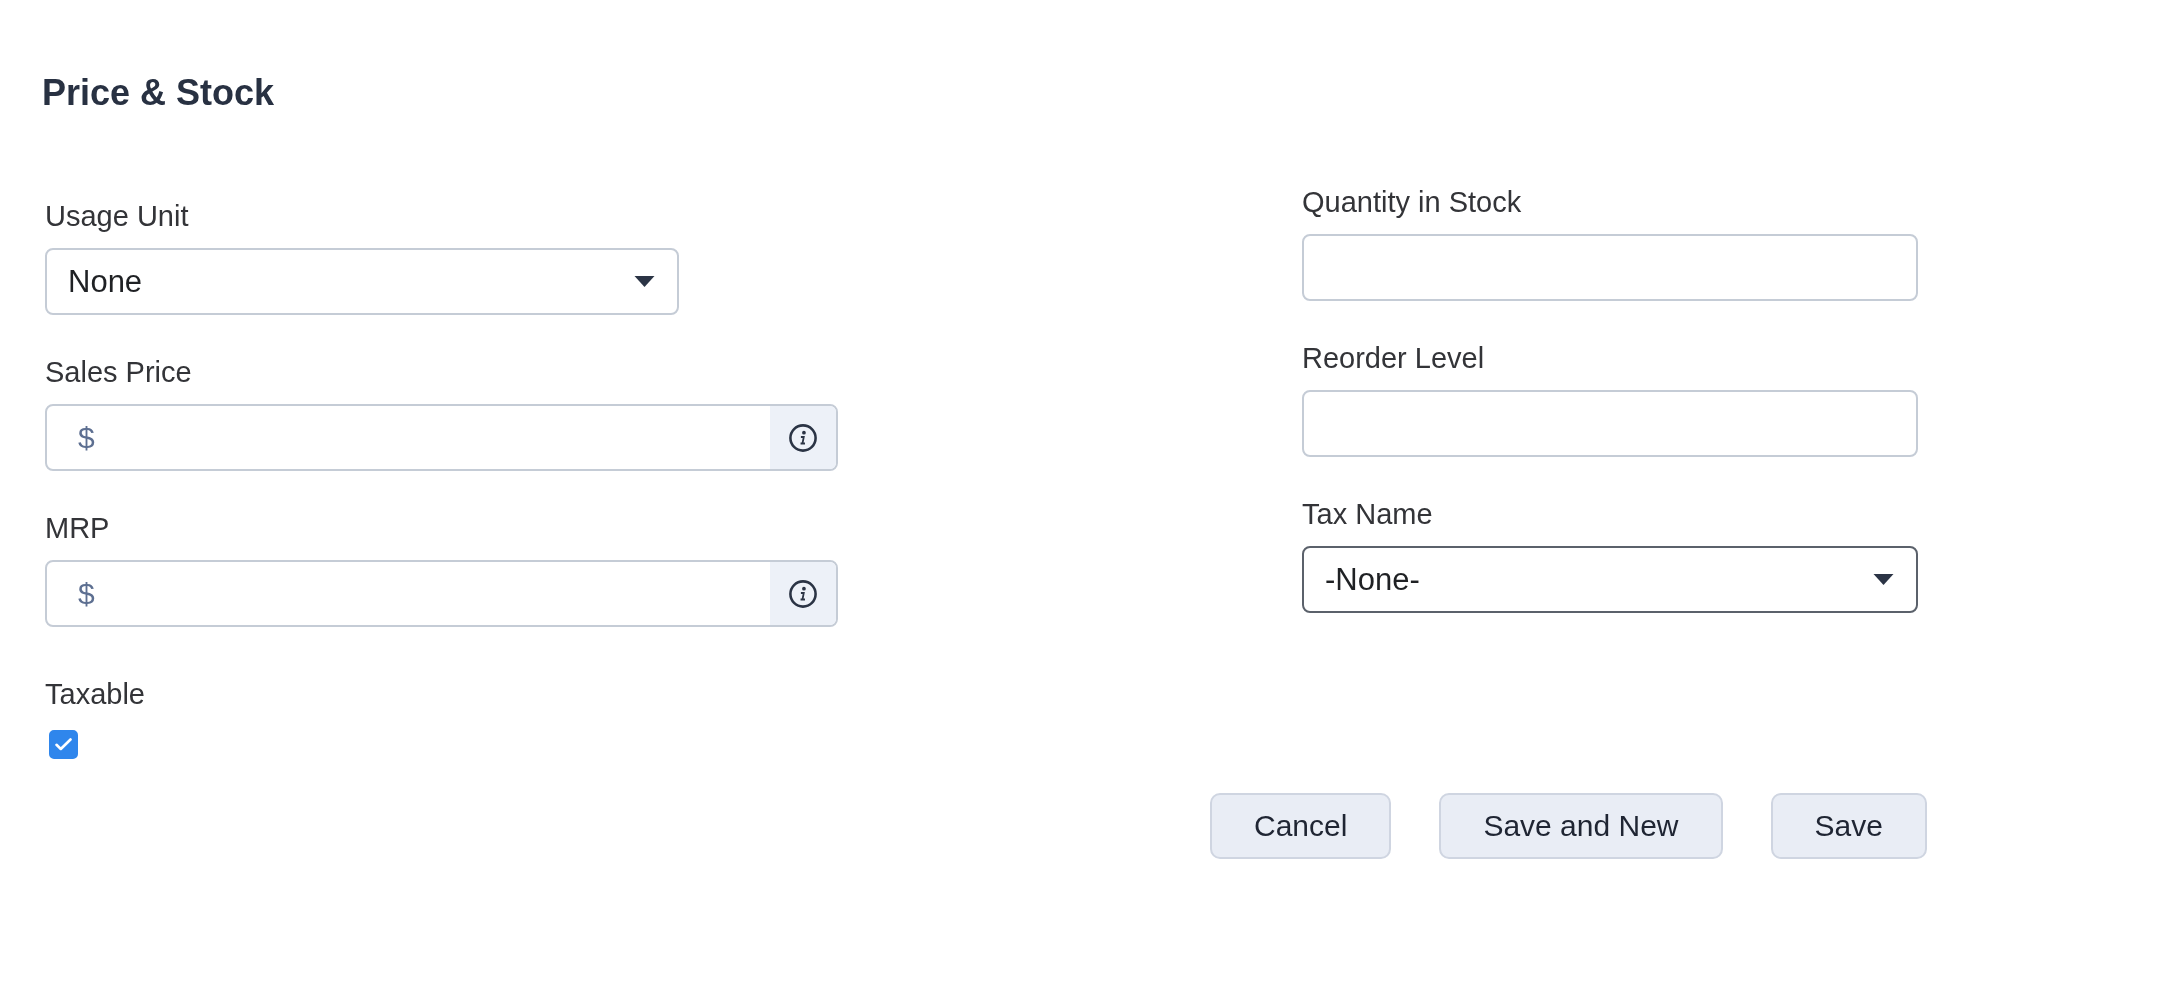  I want to click on checkbox, so click(63, 744).